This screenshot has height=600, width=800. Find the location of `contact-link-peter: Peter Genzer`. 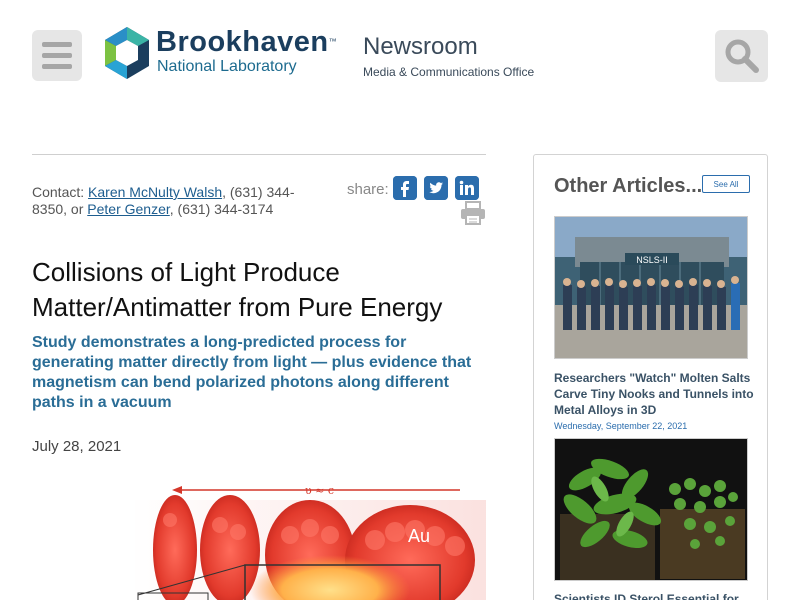

contact-link-peter: Peter Genzer is located at coordinates (128, 209).